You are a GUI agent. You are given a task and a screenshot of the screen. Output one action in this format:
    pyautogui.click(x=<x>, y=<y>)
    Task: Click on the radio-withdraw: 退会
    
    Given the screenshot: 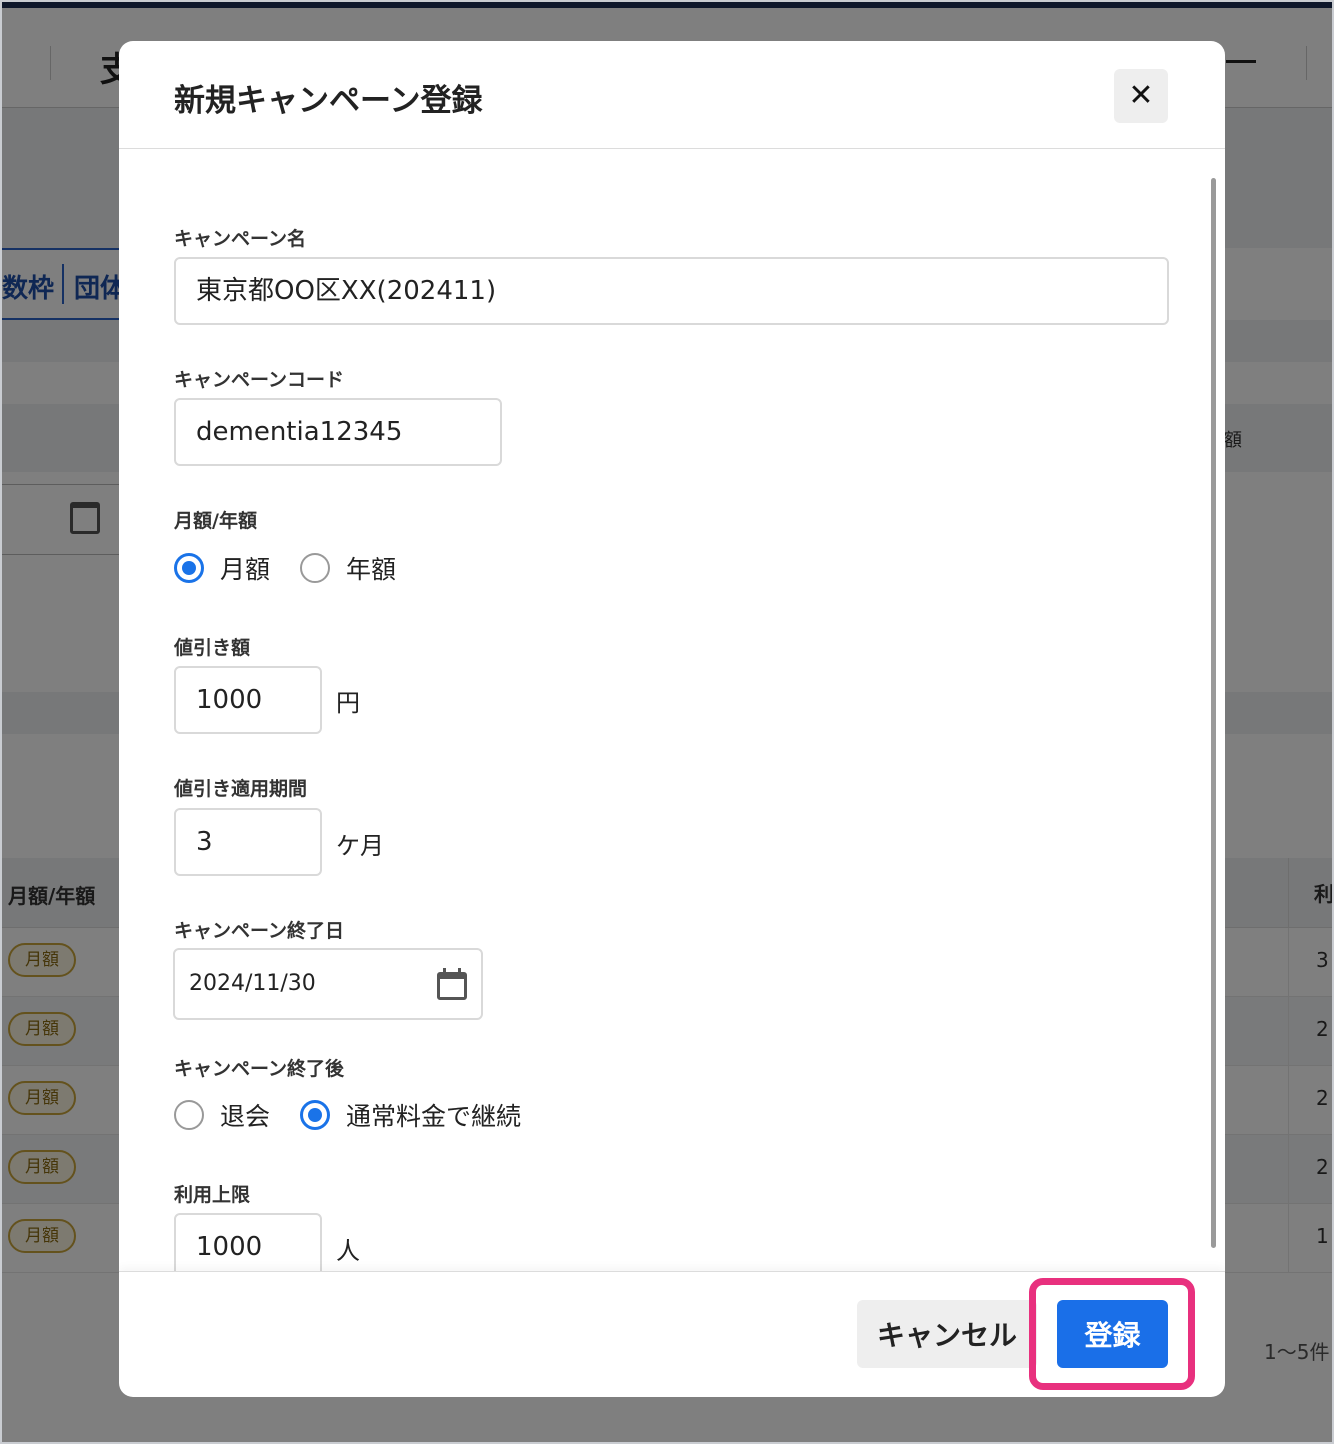 What is the action you would take?
    pyautogui.click(x=222, y=1115)
    